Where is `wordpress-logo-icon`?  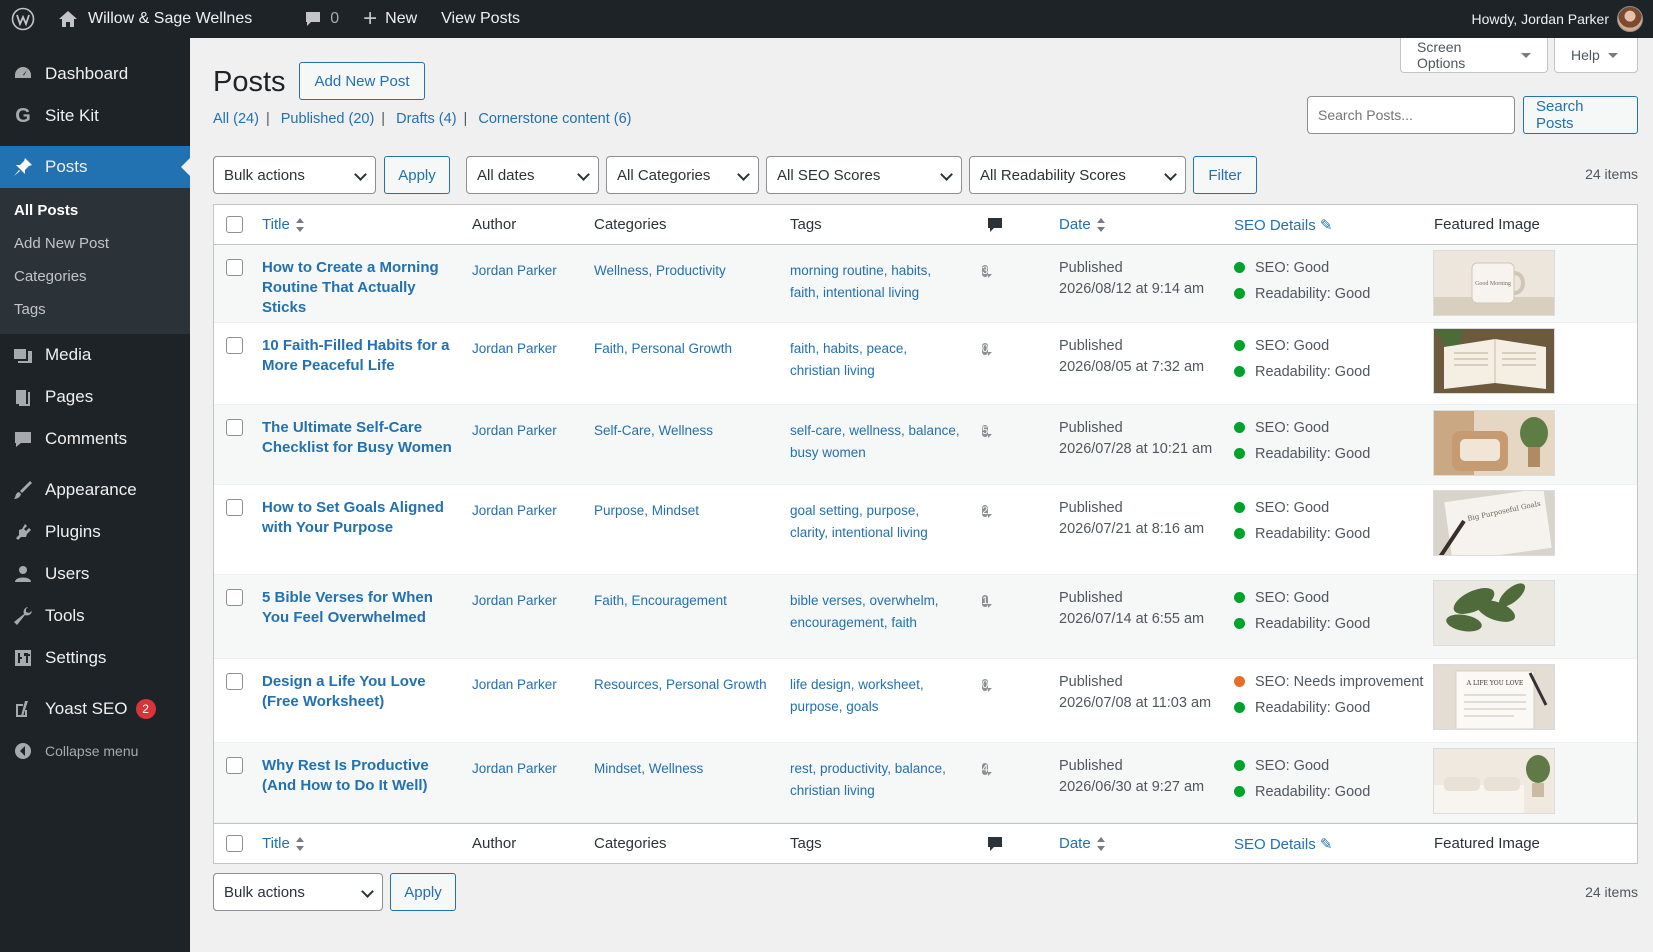
wordpress-logo-icon is located at coordinates (23, 19).